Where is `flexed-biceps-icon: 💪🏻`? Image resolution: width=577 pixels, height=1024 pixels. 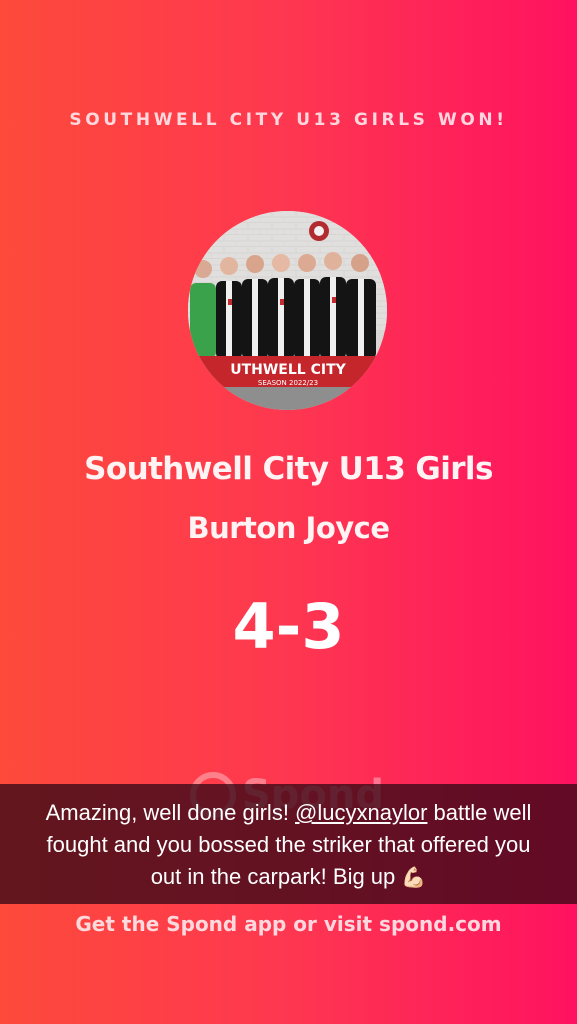
flexed-biceps-icon: 💪🏻 is located at coordinates (414, 877).